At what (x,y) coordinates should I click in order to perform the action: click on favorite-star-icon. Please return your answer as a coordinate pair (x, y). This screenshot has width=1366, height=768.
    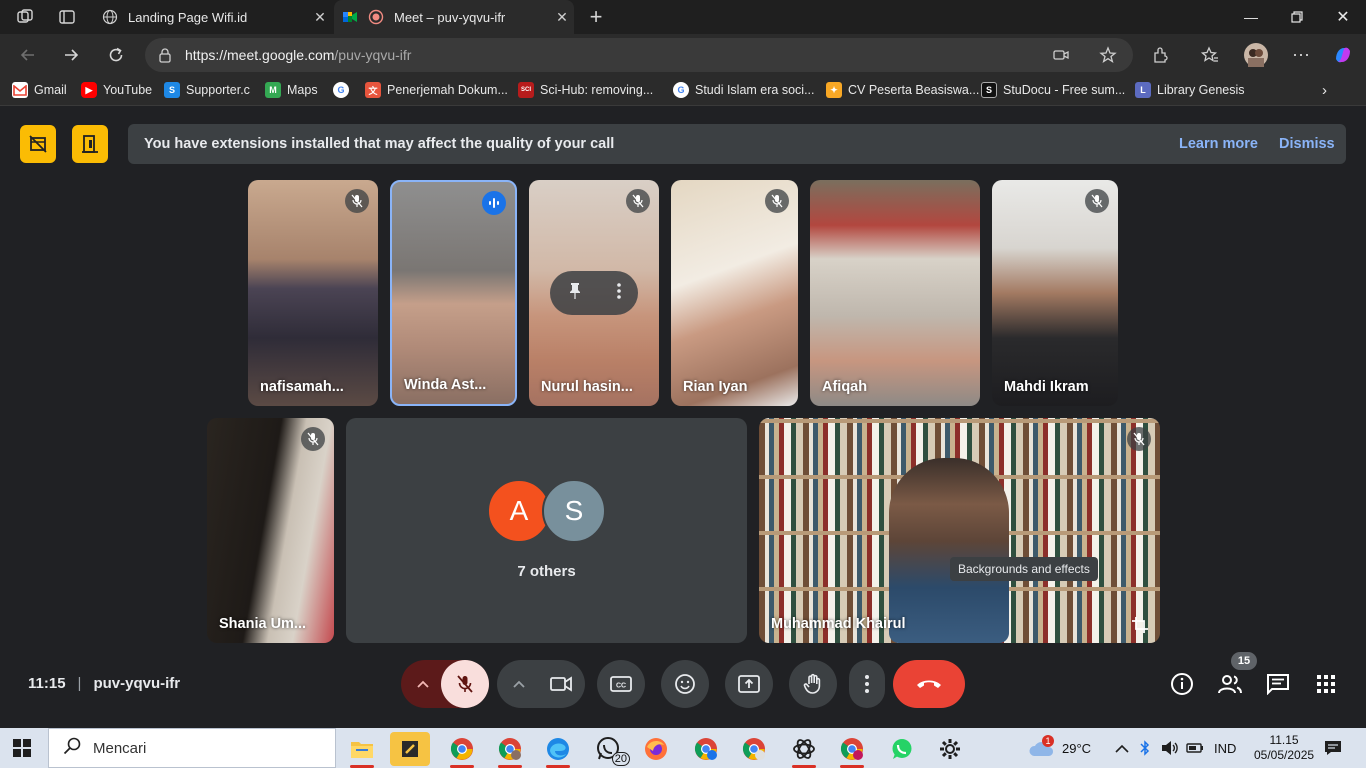
    Looking at the image, I should click on (1108, 55).